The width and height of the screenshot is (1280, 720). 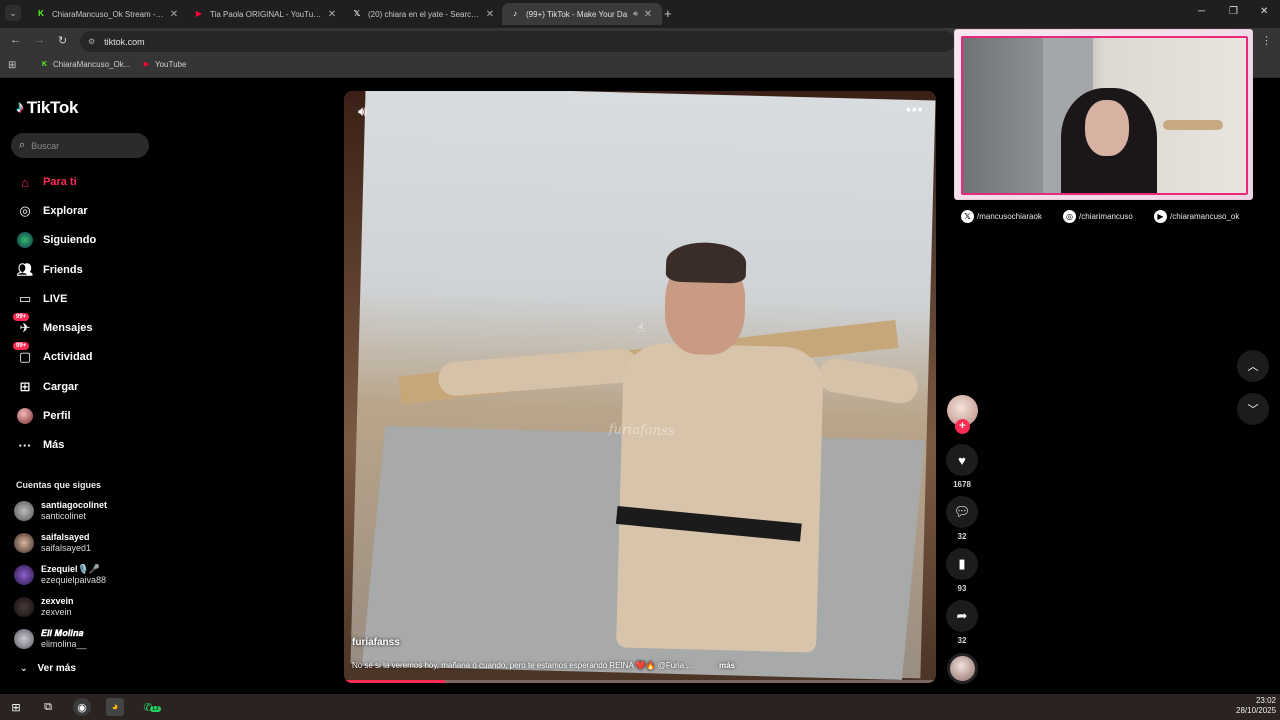 What do you see at coordinates (56, 668) in the screenshot?
I see `see-more-label: Ver más` at bounding box center [56, 668].